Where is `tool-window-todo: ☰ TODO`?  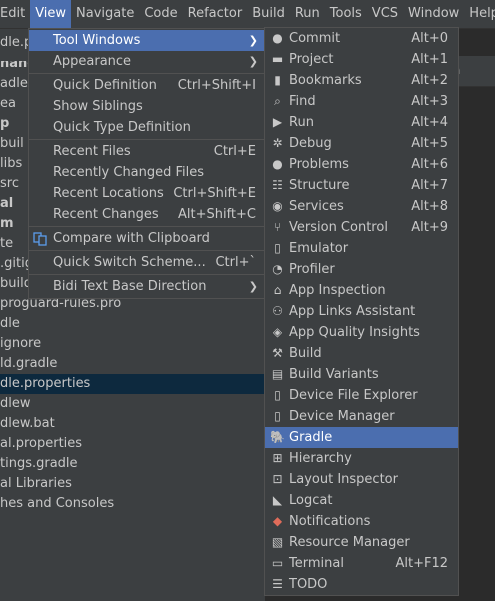 tool-window-todo: ☰ TODO is located at coordinates (361, 584).